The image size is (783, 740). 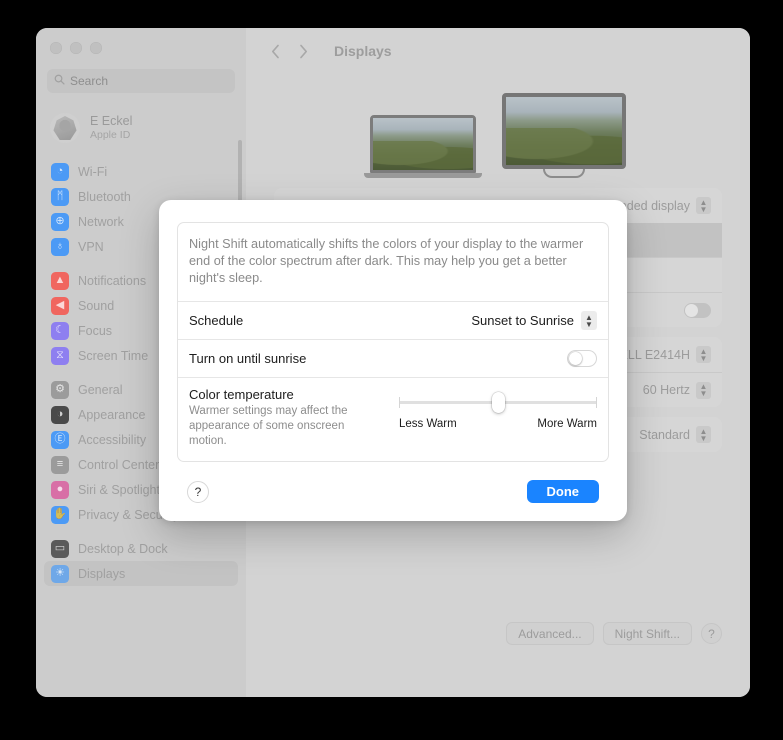 I want to click on search-input, so click(x=149, y=81).